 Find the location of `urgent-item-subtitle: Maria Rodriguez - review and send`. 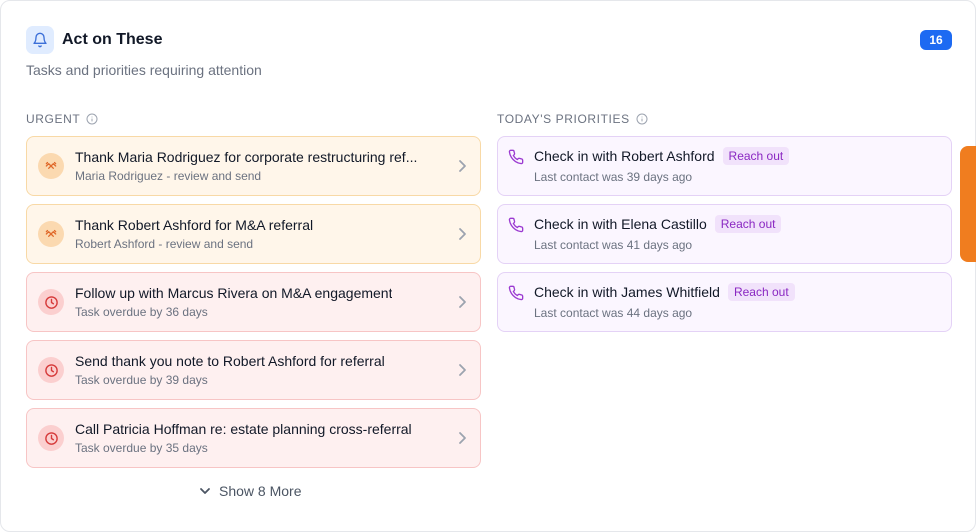

urgent-item-subtitle: Maria Rodriguez - review and send is located at coordinates (168, 176).